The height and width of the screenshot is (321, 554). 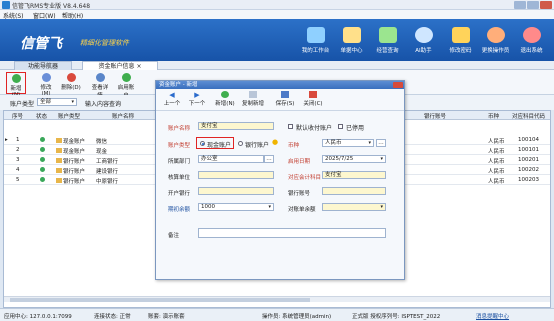 I want to click on settle-select, so click(x=354, y=207).